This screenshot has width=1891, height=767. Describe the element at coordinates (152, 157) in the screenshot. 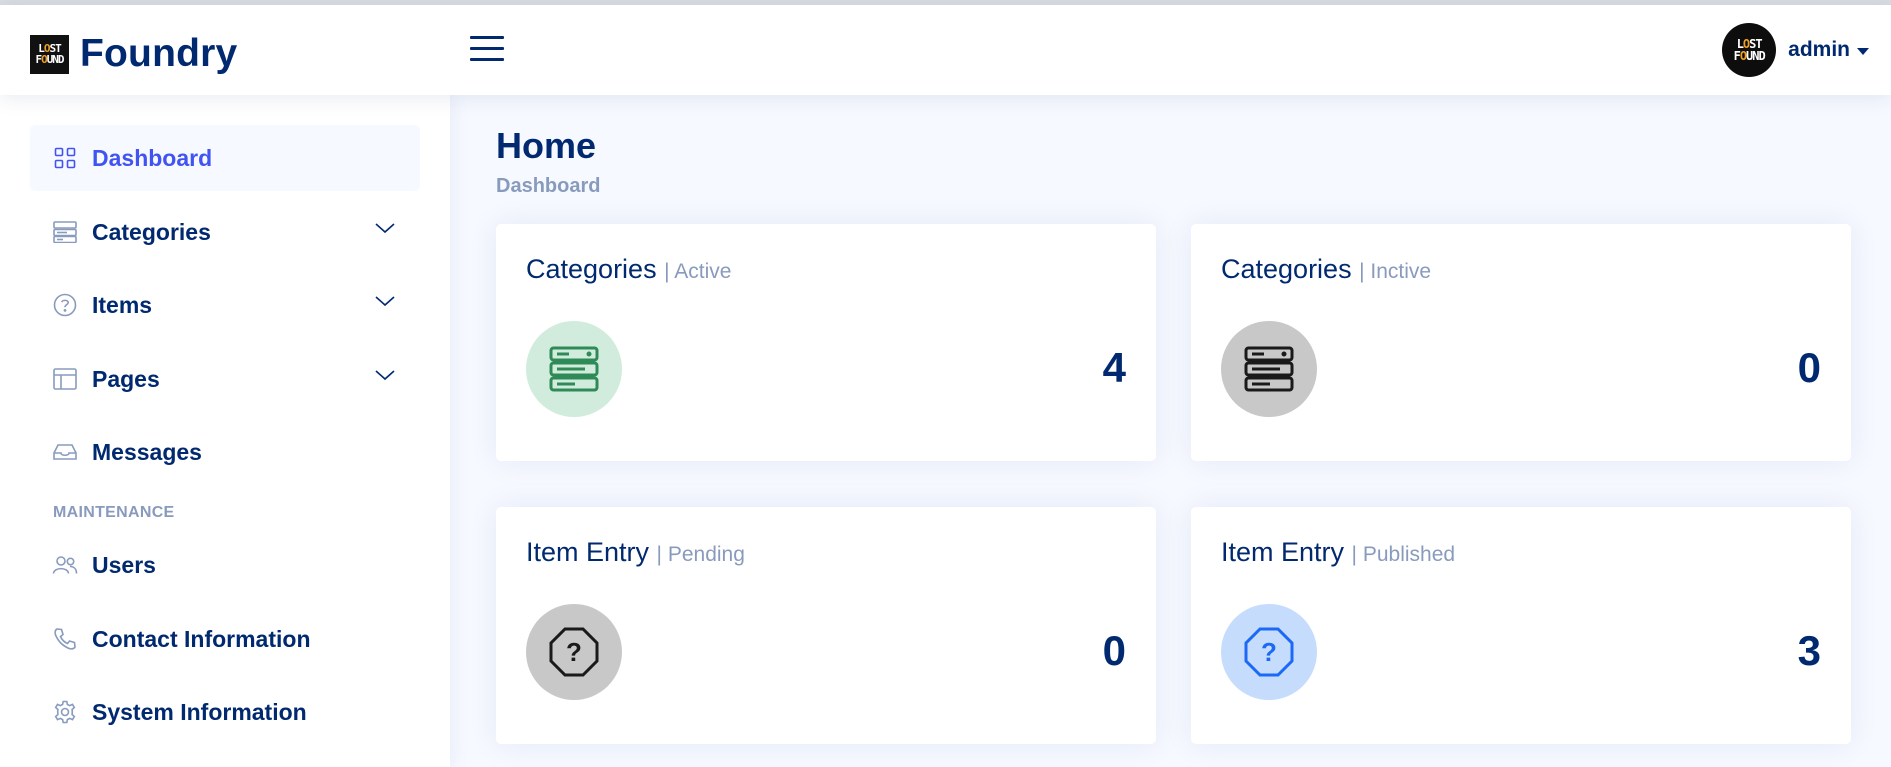

I see `sidebar-item-label: Dashboard` at that location.